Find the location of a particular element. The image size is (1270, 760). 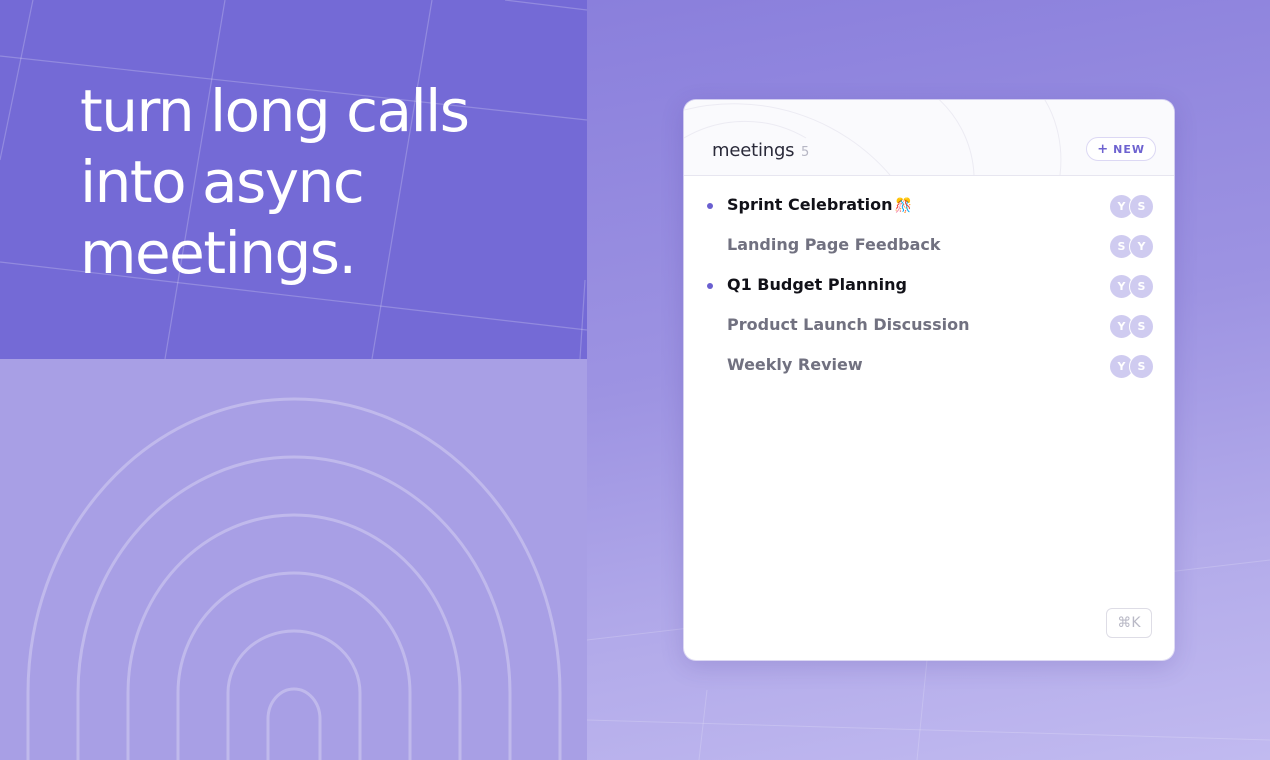

meetings-header: meetings 5 + NEW is located at coordinates (929, 138).